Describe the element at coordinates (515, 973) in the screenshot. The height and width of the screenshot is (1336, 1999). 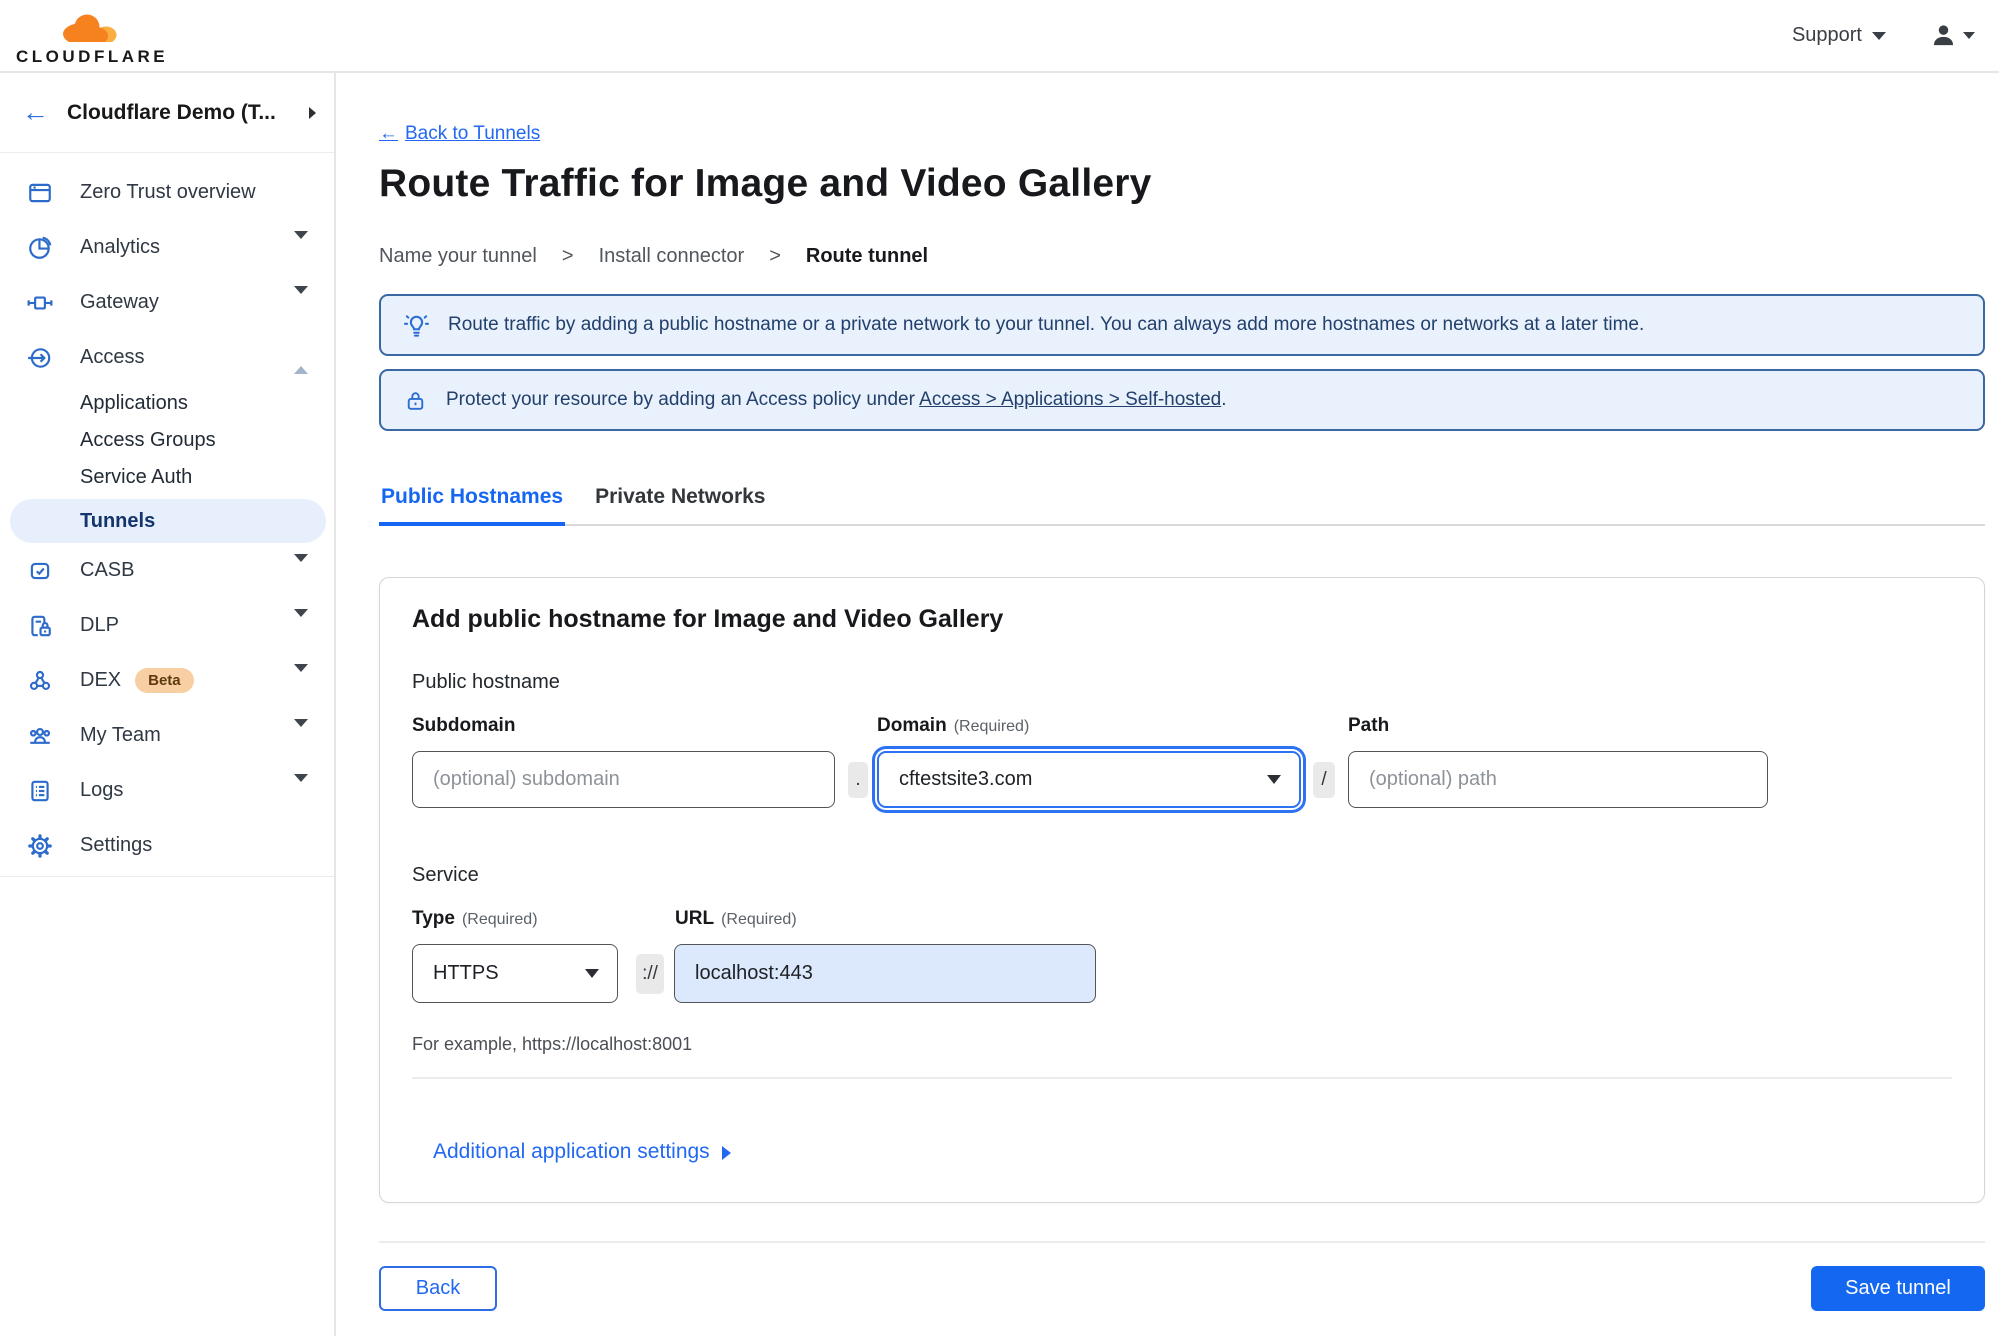
I see `service-type-select: HTTPS` at that location.